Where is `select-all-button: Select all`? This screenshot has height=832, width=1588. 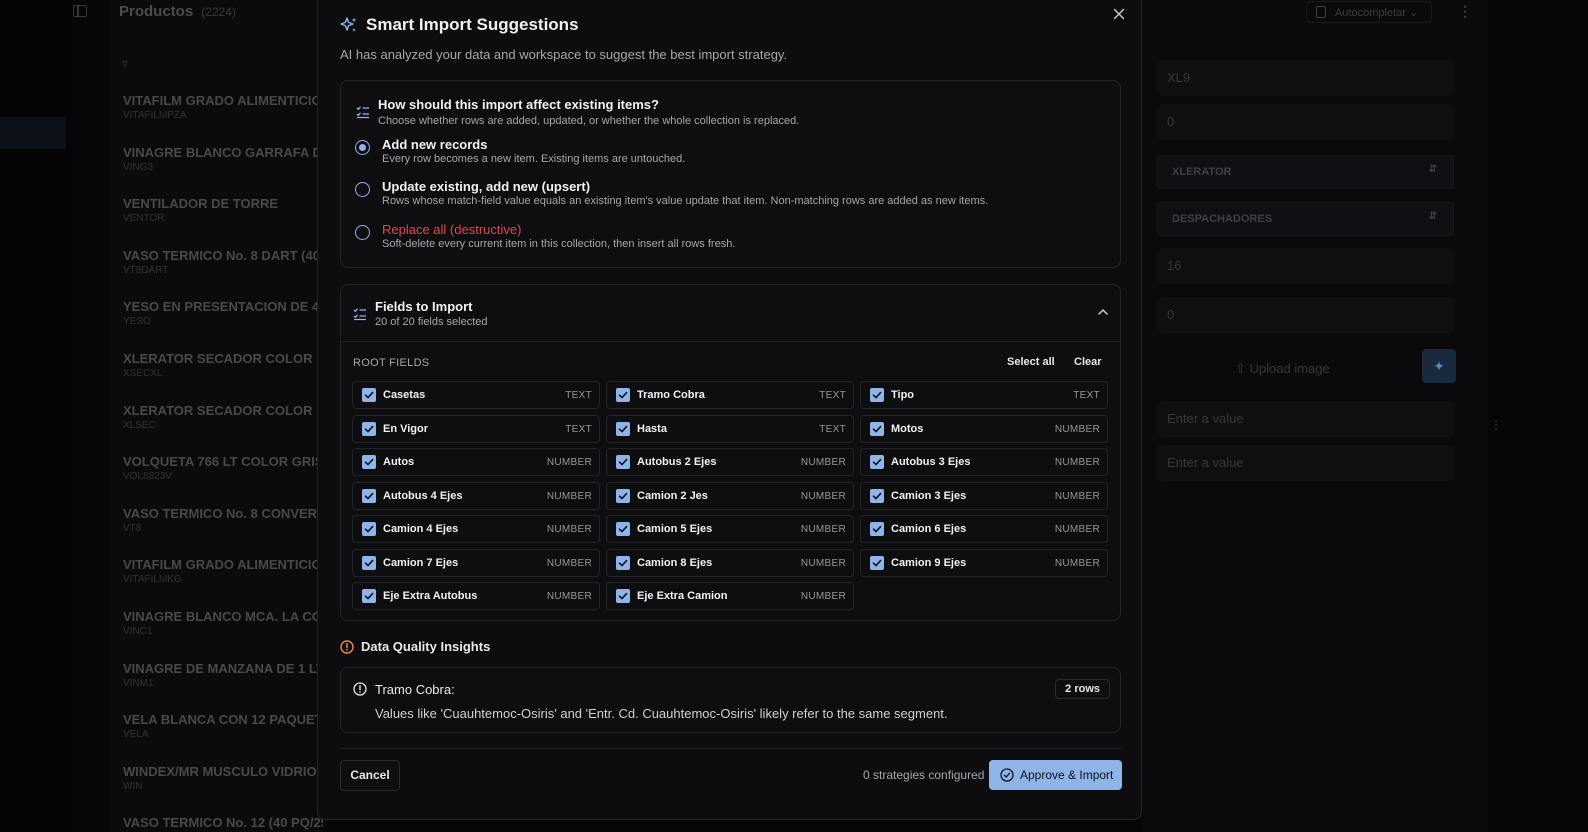 select-all-button: Select all is located at coordinates (1031, 362).